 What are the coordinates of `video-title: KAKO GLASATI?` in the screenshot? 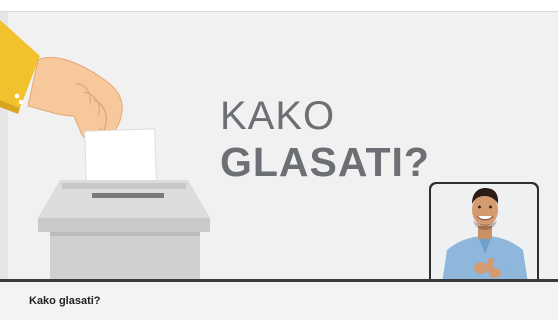 It's located at (335, 139).